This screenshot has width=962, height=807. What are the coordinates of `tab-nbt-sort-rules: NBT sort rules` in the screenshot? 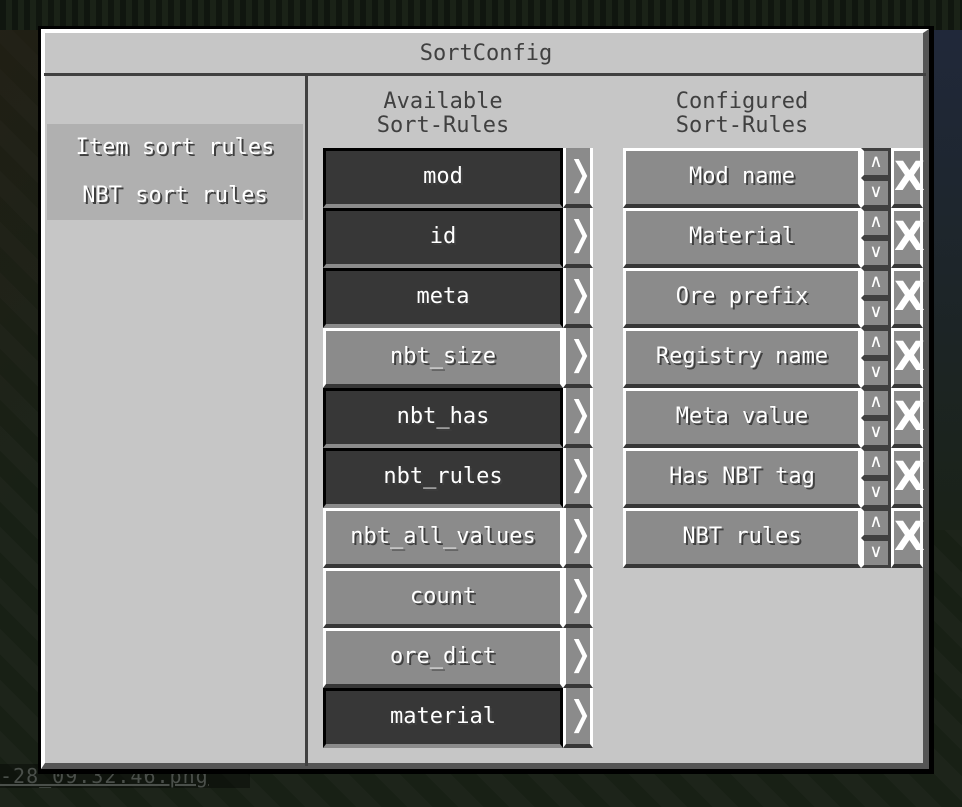 It's located at (175, 196).